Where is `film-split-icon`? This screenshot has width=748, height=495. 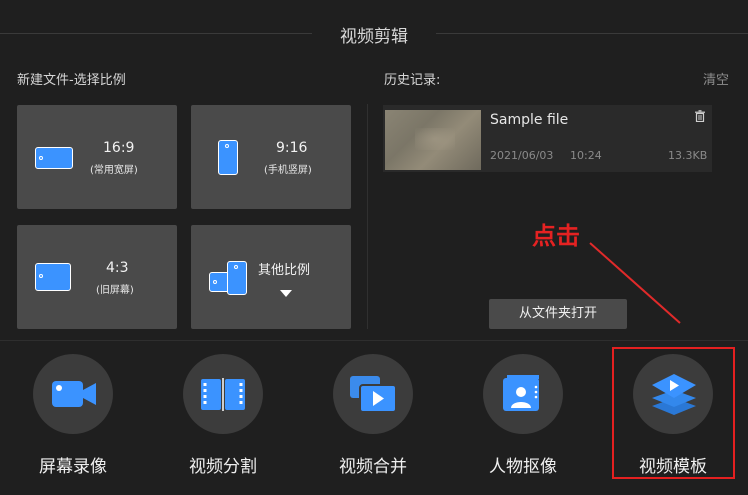 film-split-icon is located at coordinates (223, 394).